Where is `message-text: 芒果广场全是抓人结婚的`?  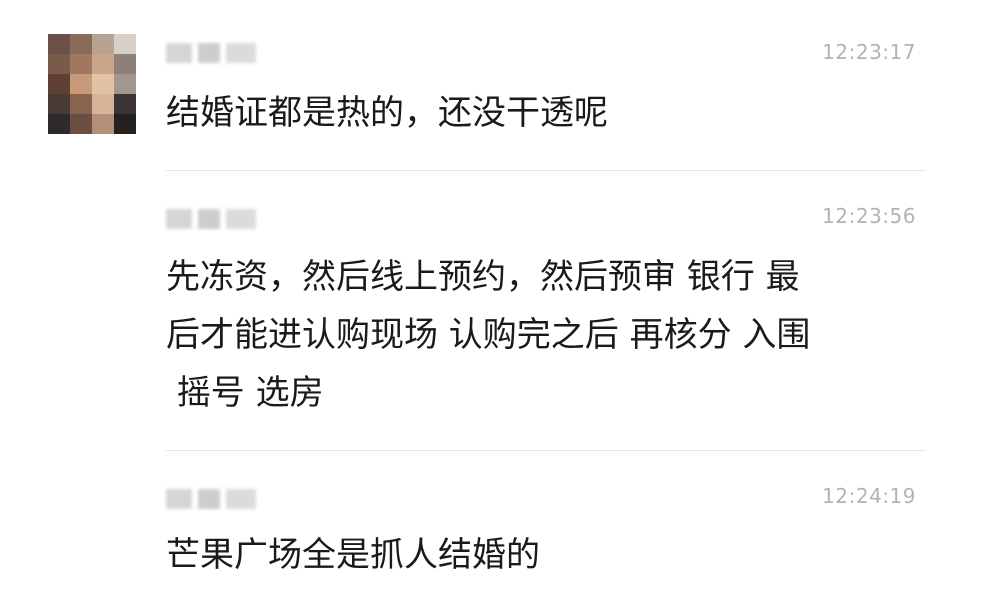 message-text: 芒果广场全是抓人结婚的 is located at coordinates (353, 555).